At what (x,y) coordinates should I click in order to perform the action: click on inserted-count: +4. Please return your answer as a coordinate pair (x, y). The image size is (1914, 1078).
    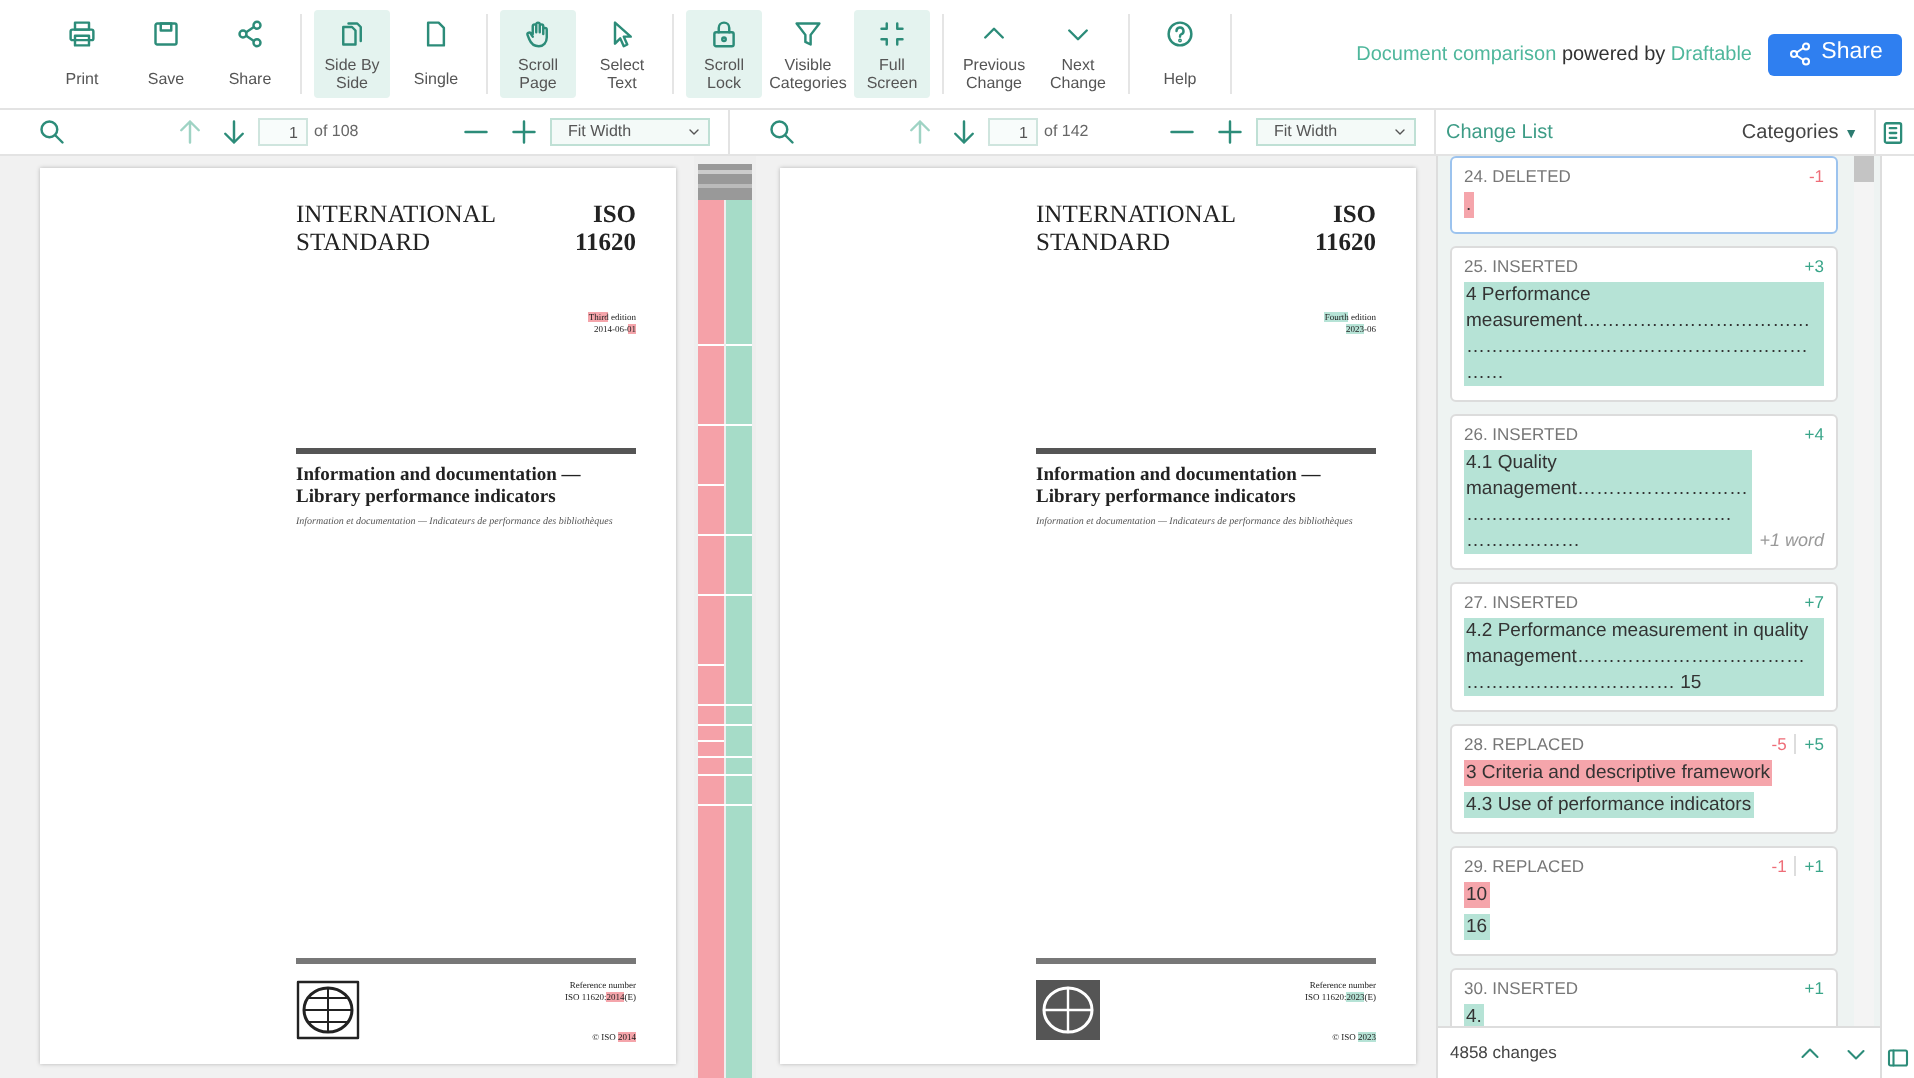
    Looking at the image, I should click on (1814, 434).